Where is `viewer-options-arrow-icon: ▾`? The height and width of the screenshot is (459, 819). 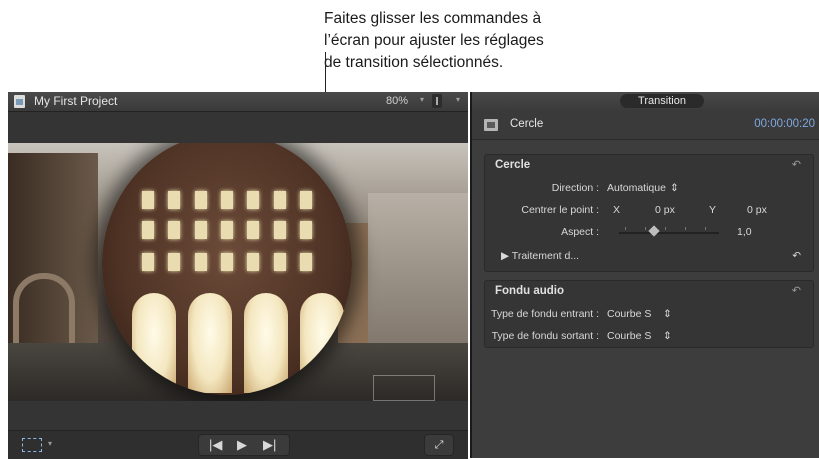
viewer-options-arrow-icon: ▾ is located at coordinates (458, 99).